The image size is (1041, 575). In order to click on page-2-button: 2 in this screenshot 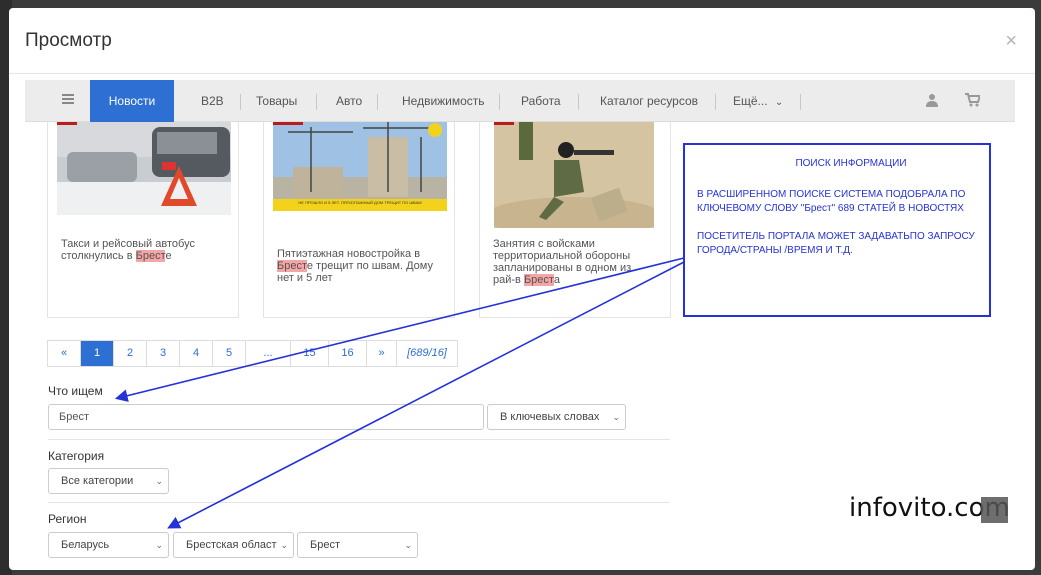, I will do `click(130, 353)`.